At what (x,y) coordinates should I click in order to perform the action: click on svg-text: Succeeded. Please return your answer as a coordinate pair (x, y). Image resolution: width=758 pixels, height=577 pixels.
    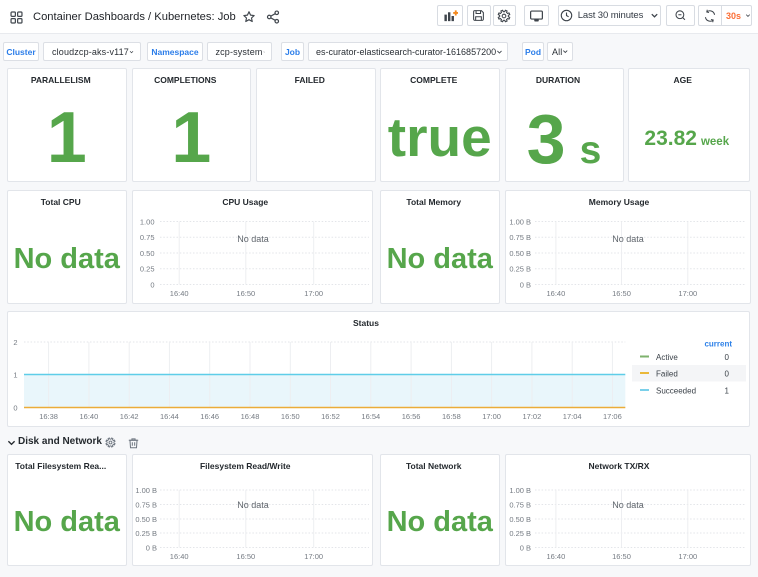
    Looking at the image, I should click on (676, 391).